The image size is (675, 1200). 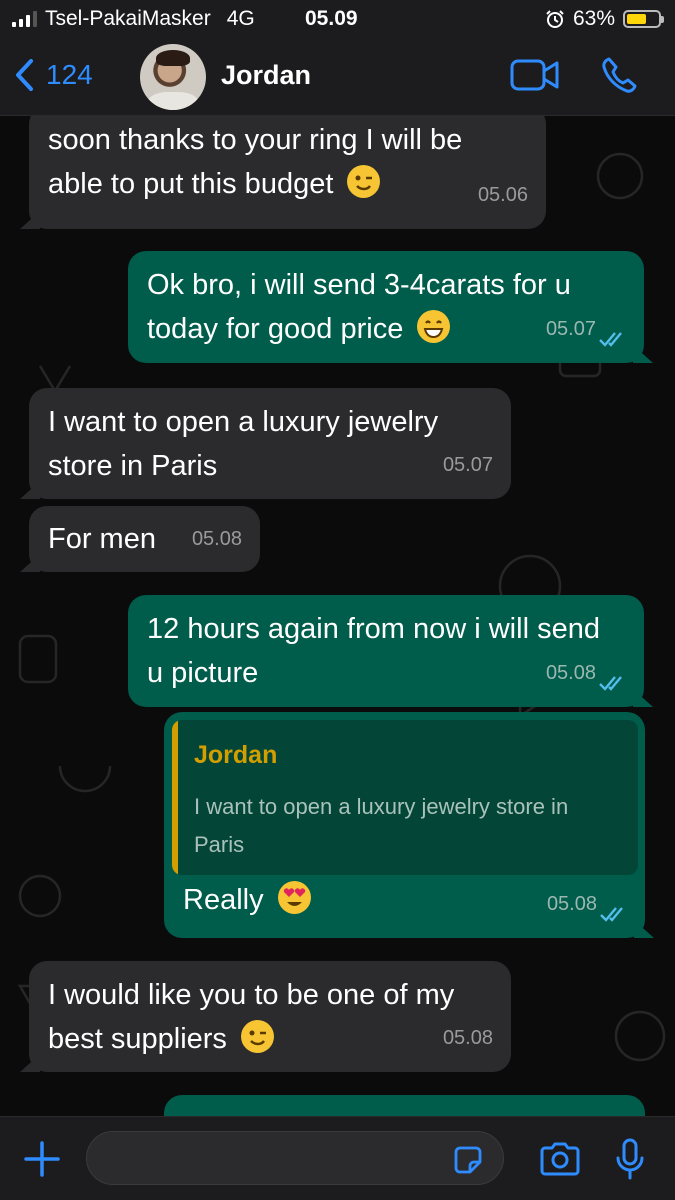 I want to click on message-bubble-incoming: For men 05.08, so click(x=144, y=539).